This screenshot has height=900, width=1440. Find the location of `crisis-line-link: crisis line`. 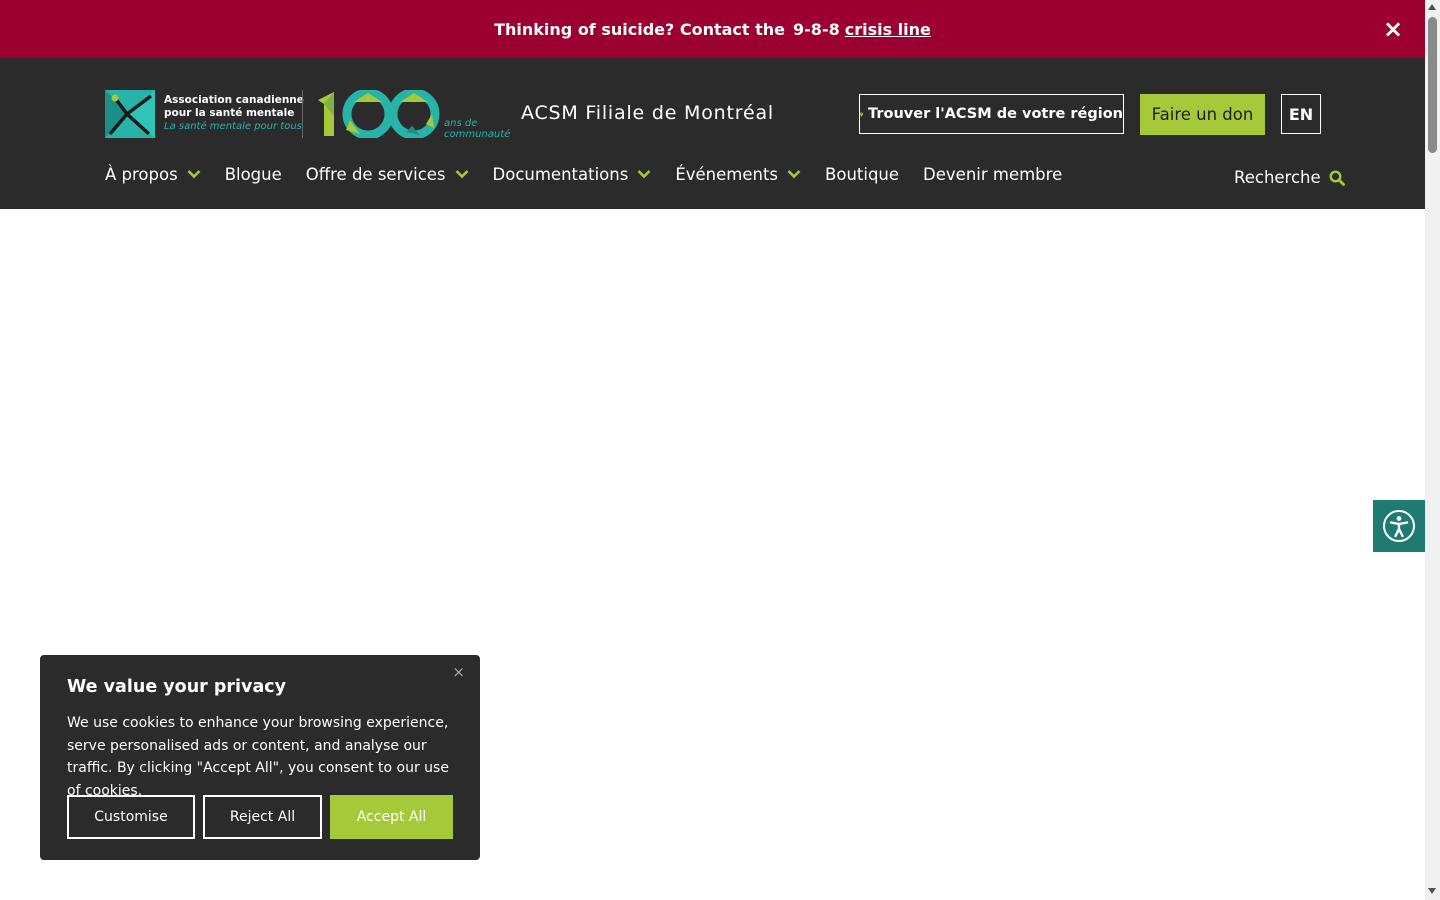

crisis-line-link: crisis line is located at coordinates (888, 29).